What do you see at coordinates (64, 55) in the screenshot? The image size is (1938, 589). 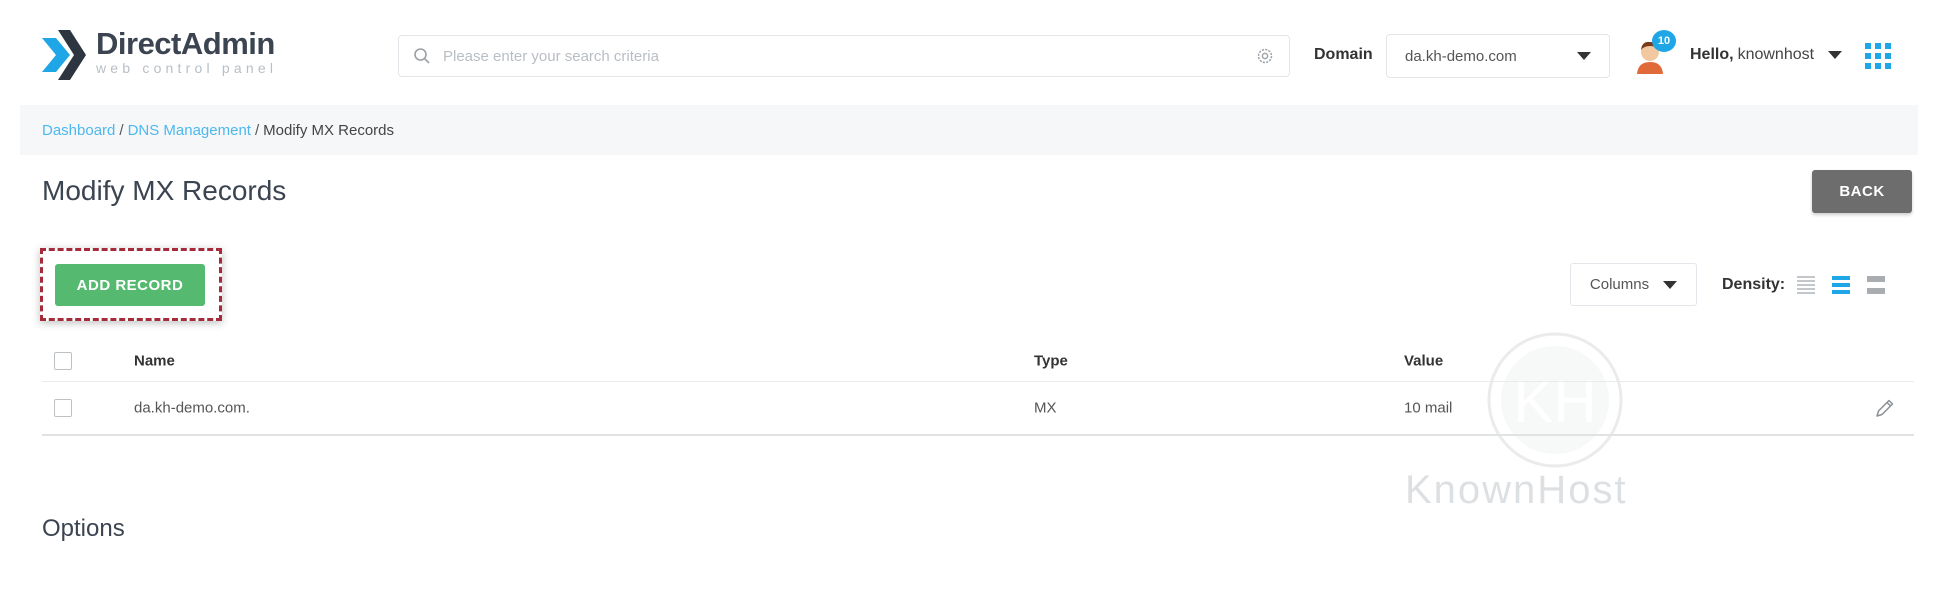 I see `logo-chevron-icon` at bounding box center [64, 55].